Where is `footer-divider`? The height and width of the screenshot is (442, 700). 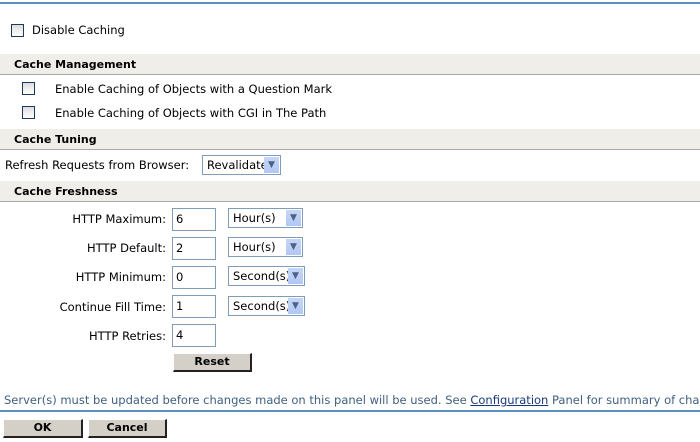 footer-divider is located at coordinates (350, 411).